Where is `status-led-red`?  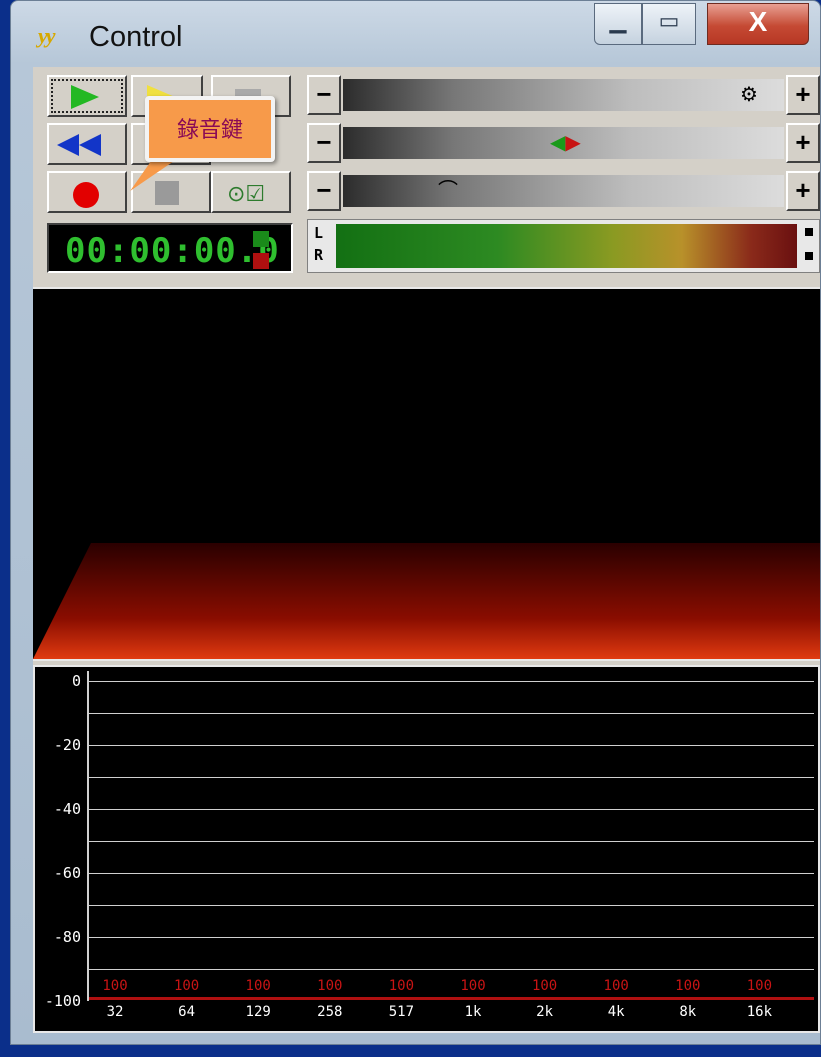
status-led-red is located at coordinates (261, 261).